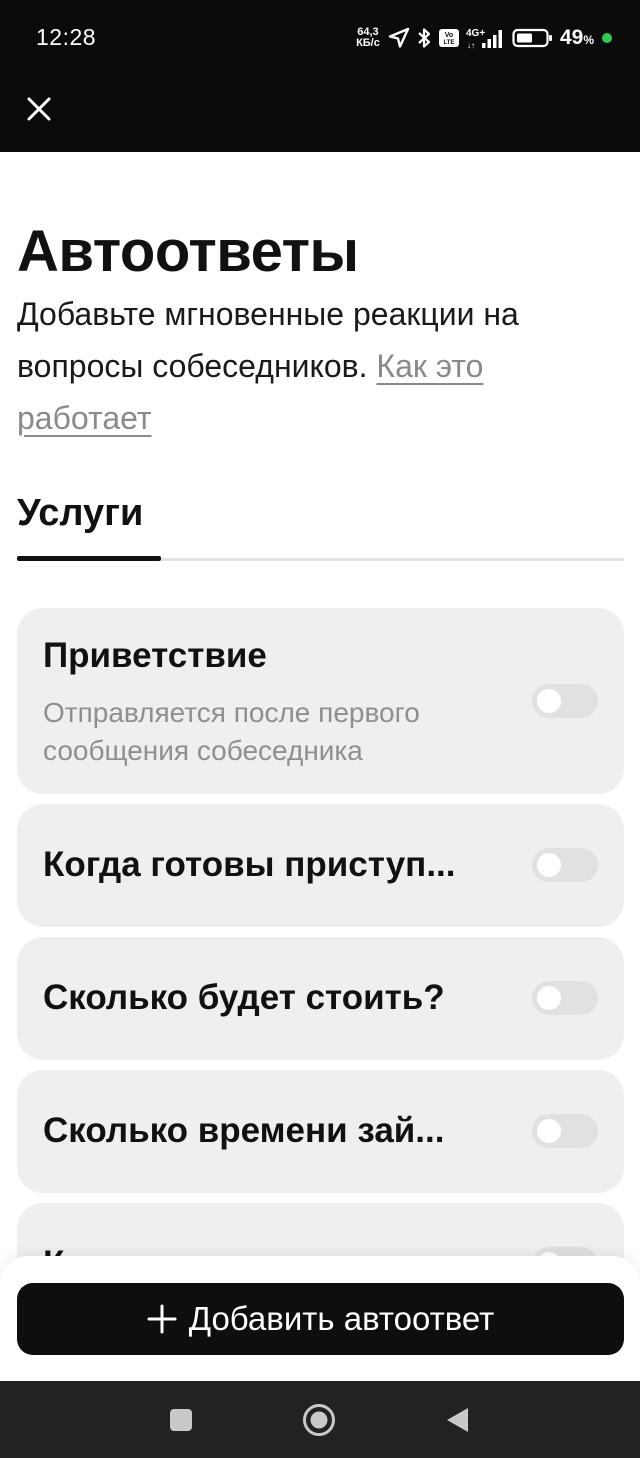  I want to click on location-arrow-icon, so click(399, 38).